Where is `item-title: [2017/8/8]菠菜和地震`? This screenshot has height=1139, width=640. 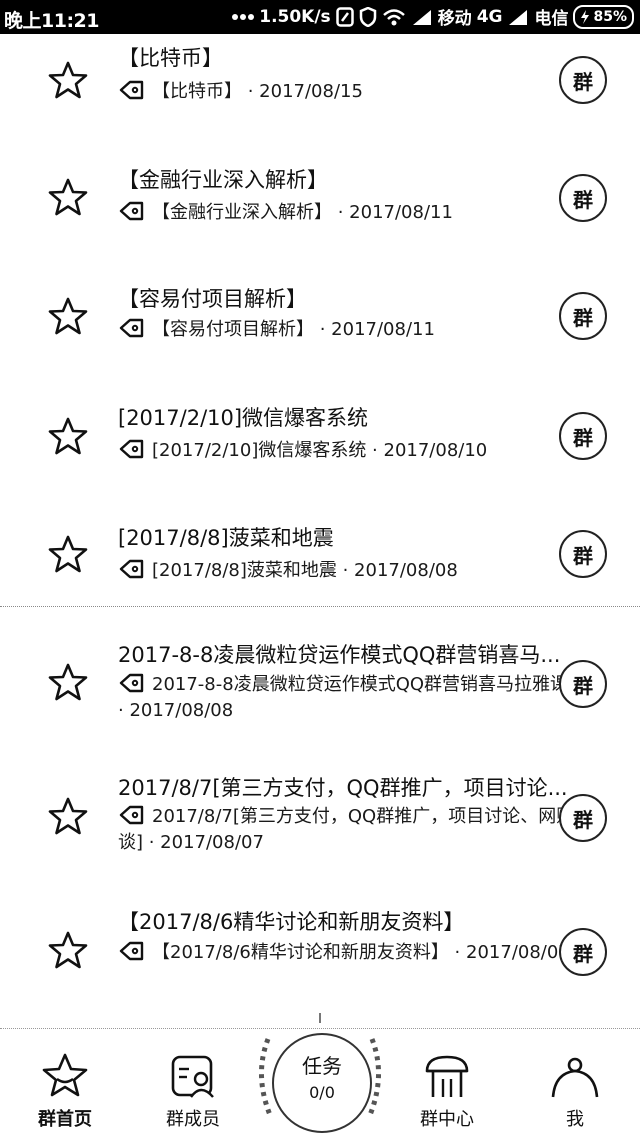
item-title: [2017/8/8]菠菜和地震 is located at coordinates (226, 538).